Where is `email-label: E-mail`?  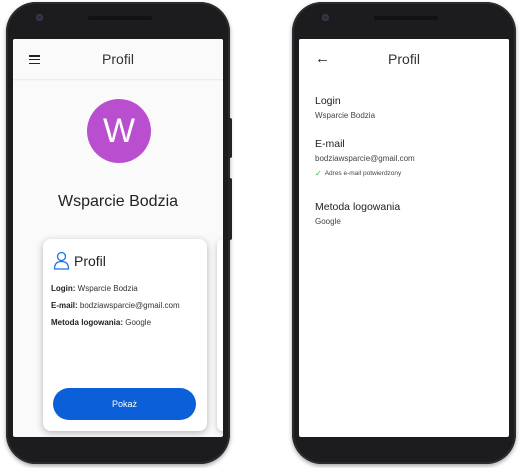
email-label: E-mail is located at coordinates (330, 144).